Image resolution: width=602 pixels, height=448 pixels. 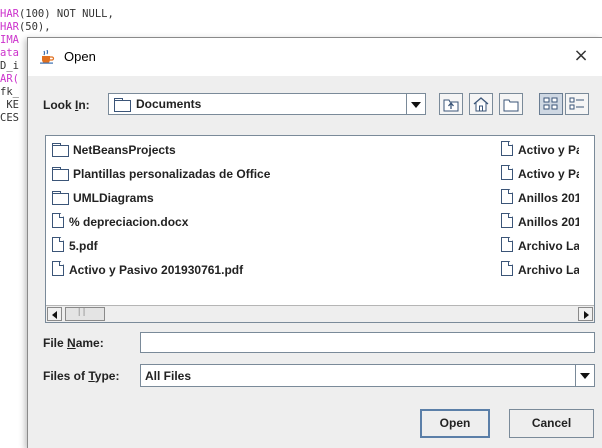 I want to click on item-name: Plantillas personalizadas de Office, so click(x=172, y=174).